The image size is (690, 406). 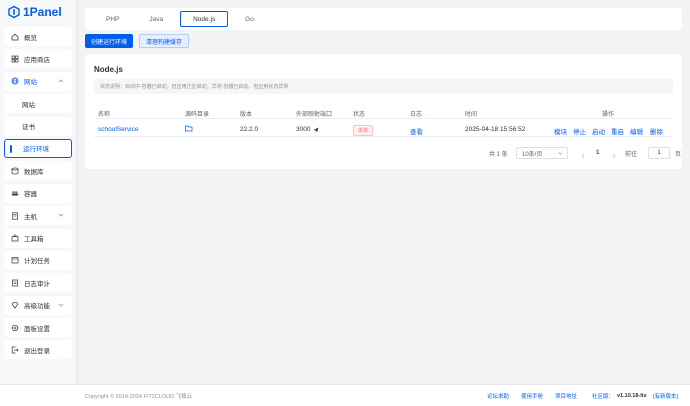 I want to click on column-header-status: 状态, so click(x=359, y=115).